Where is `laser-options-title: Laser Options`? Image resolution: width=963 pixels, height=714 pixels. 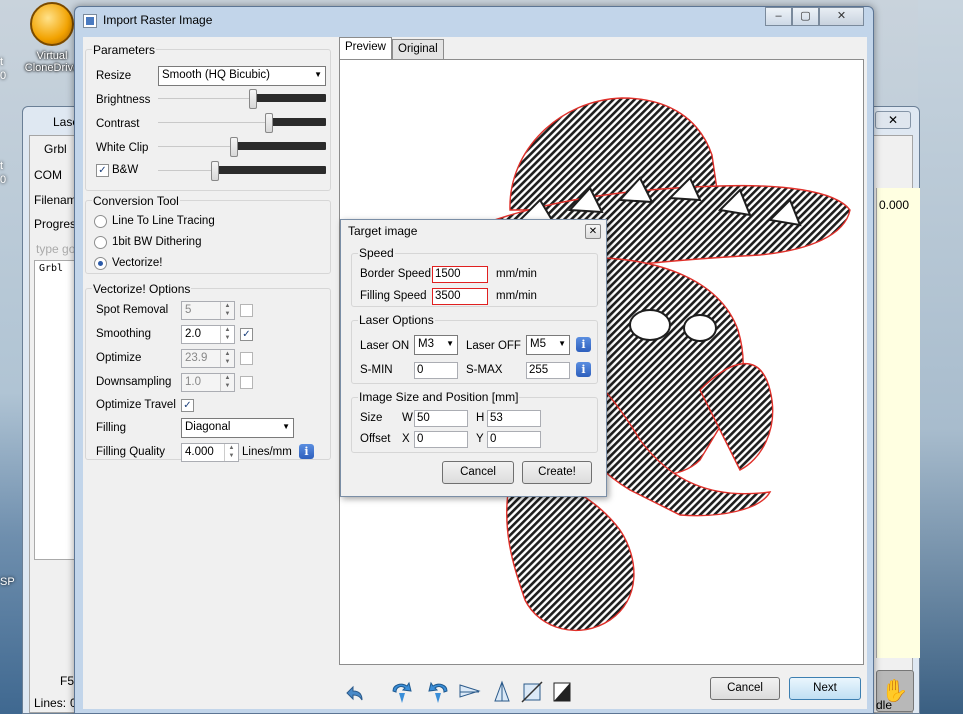
laser-options-title: Laser Options is located at coordinates (396, 320).